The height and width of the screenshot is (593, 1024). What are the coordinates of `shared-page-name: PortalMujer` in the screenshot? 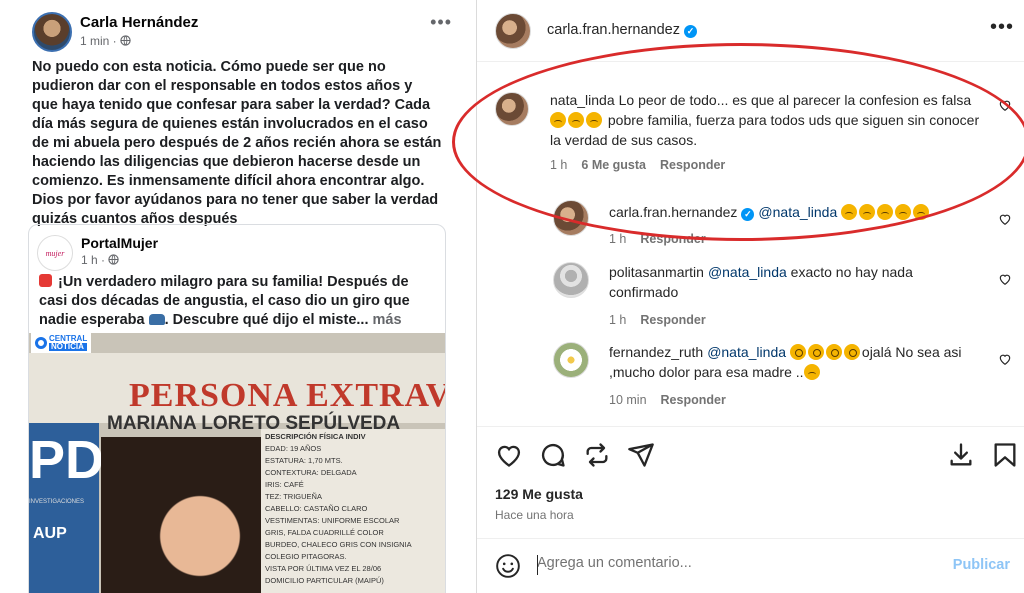 It's located at (119, 243).